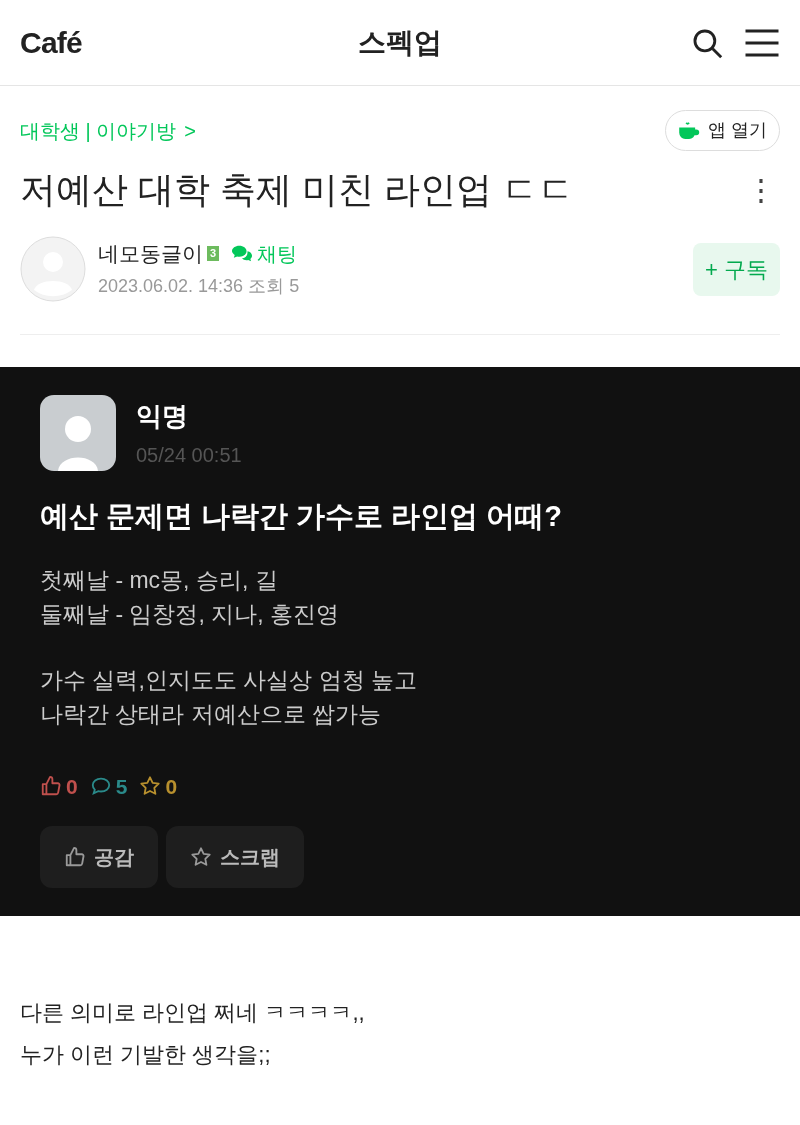 Image resolution: width=800 pixels, height=1125 pixels. Describe the element at coordinates (146, 1055) in the screenshot. I see `body-text-line: 누가 이런 기발한 생각을;;` at that location.